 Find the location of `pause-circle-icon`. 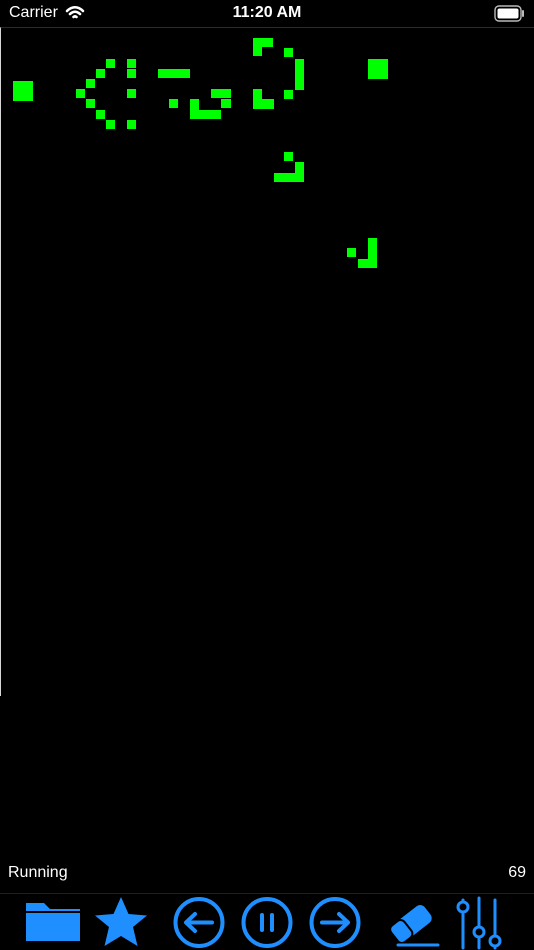

pause-circle-icon is located at coordinates (267, 922).